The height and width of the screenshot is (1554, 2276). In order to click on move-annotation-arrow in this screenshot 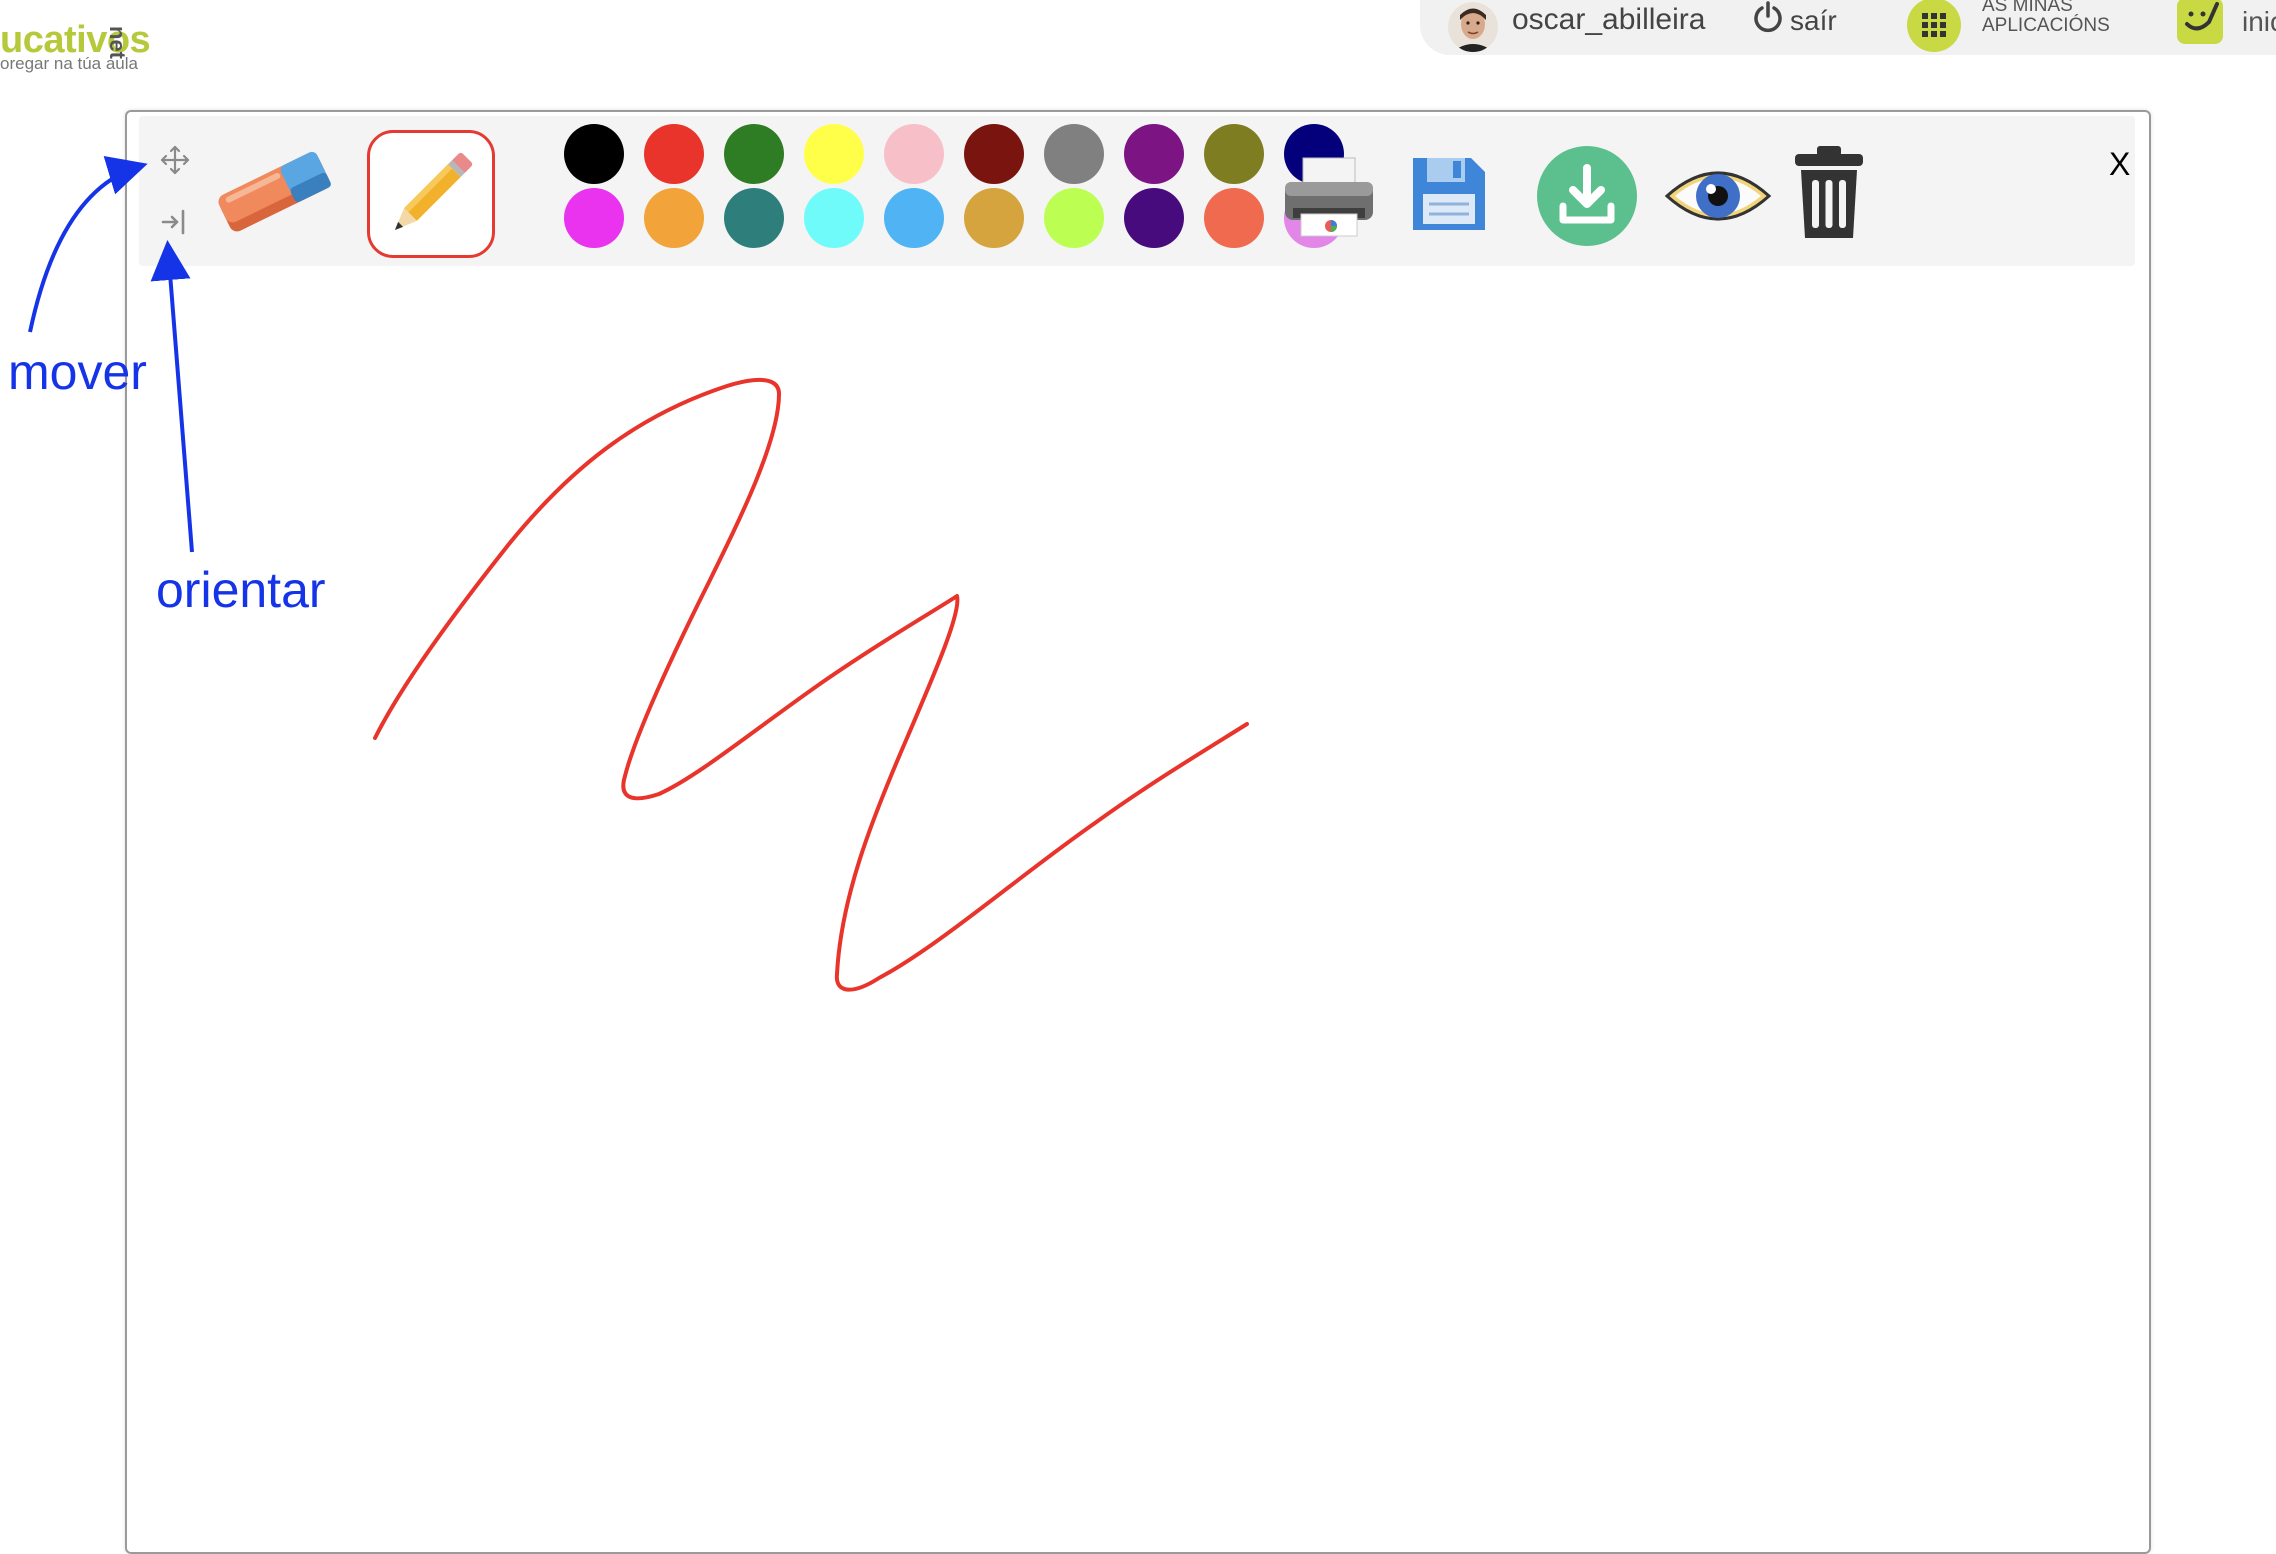, I will do `click(88, 244)`.